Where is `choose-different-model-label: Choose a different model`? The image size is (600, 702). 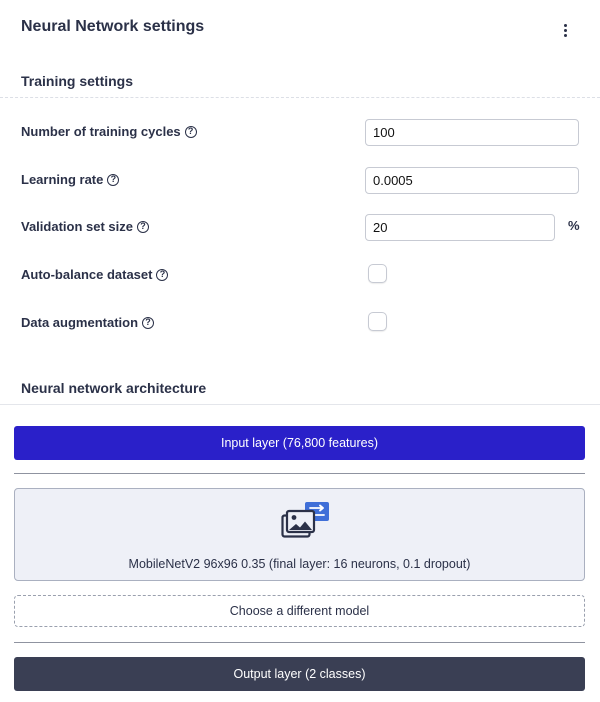
choose-different-model-label: Choose a different model is located at coordinates (299, 611).